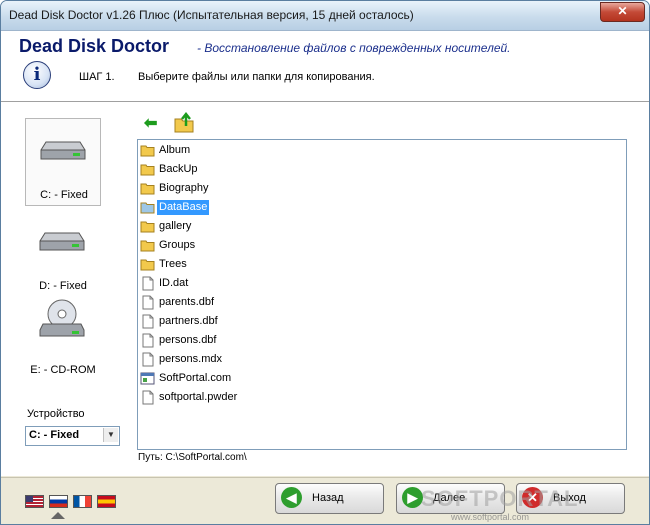 Image resolution: width=650 pixels, height=525 pixels. What do you see at coordinates (153, 124) in the screenshot?
I see `green-back-arrow-icon: ⬅` at bounding box center [153, 124].